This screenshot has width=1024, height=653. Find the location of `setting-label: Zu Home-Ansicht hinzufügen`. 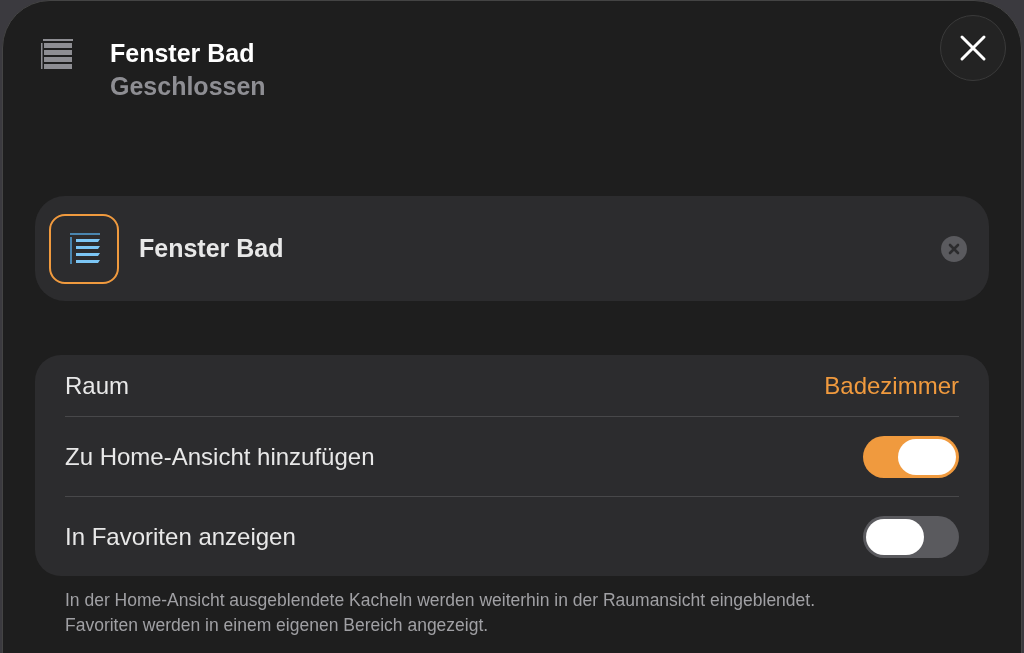

setting-label: Zu Home-Ansicht hinzufügen is located at coordinates (220, 456).